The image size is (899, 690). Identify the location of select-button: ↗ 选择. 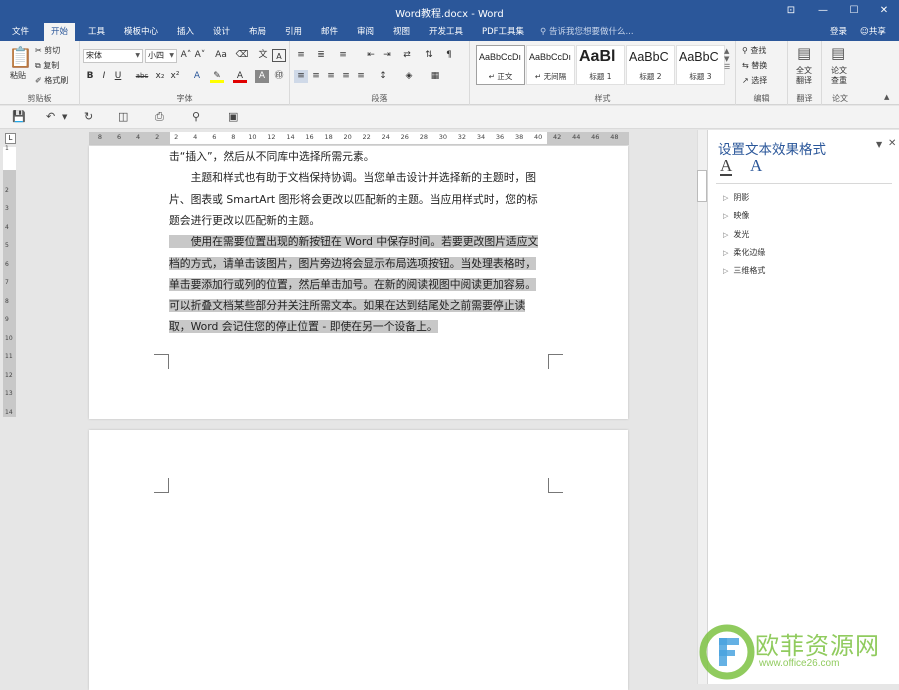
(754, 80).